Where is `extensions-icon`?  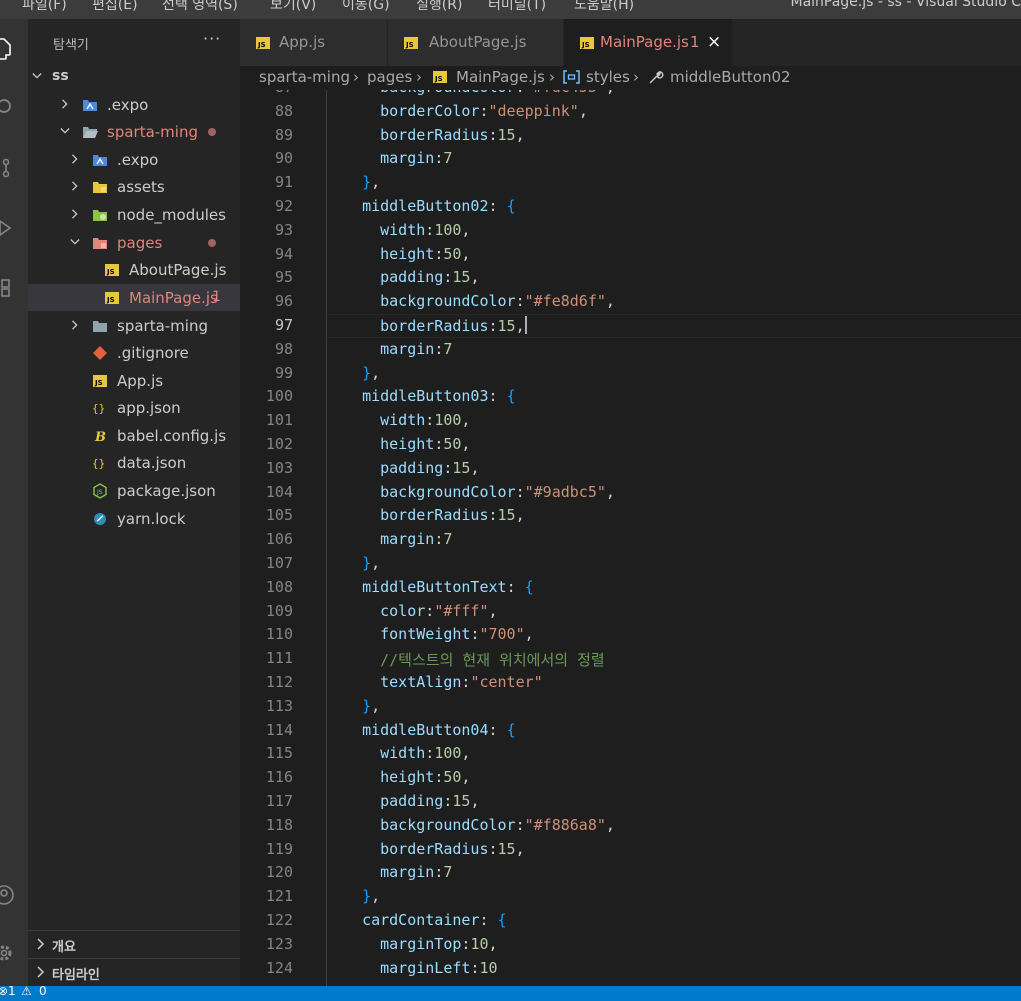 extensions-icon is located at coordinates (8, 288).